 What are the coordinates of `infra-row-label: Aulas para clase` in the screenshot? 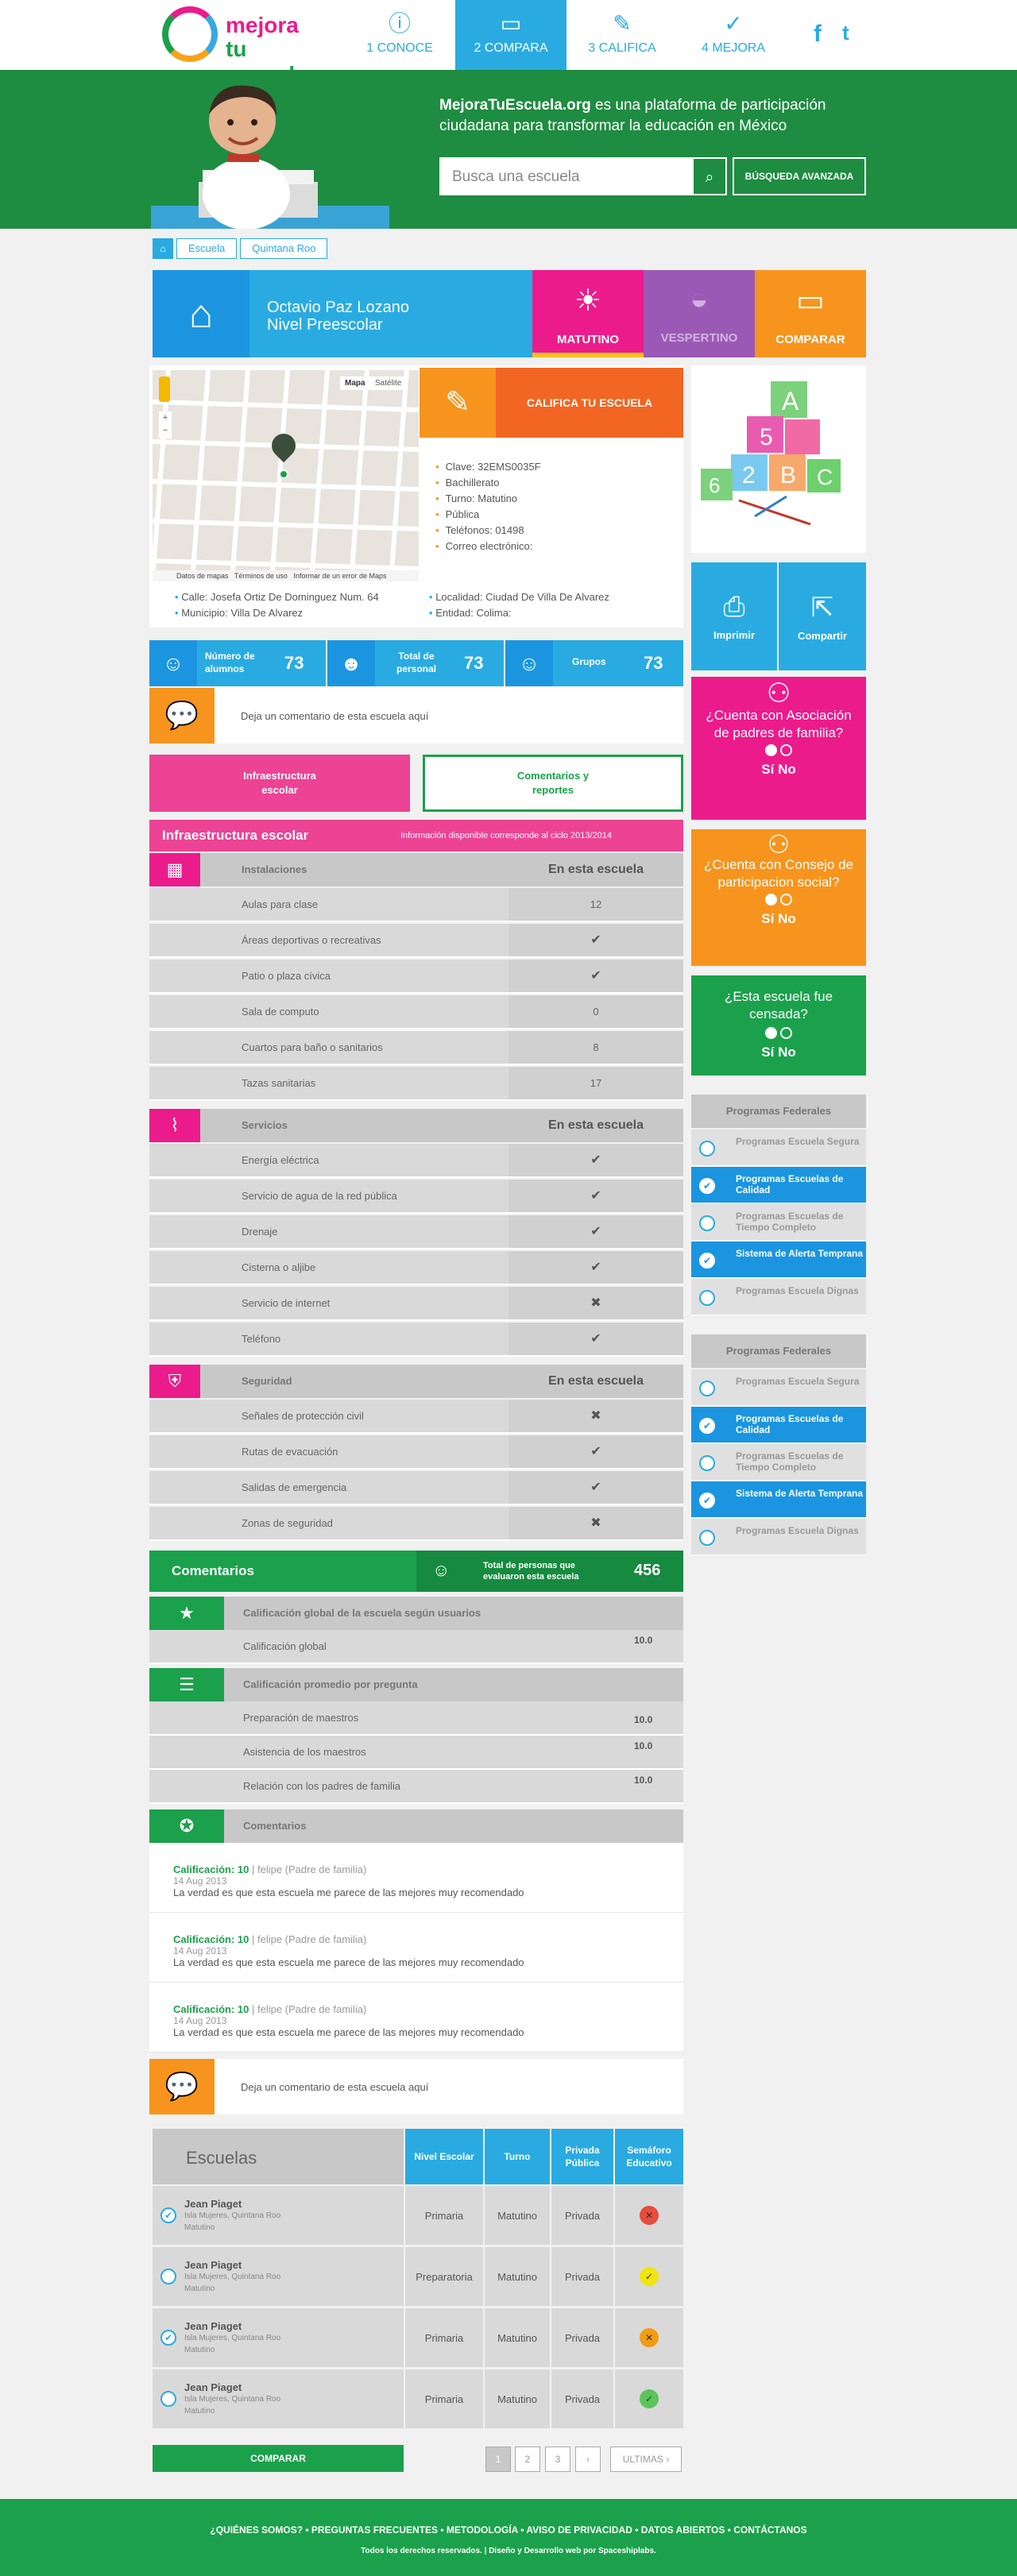 It's located at (280, 904).